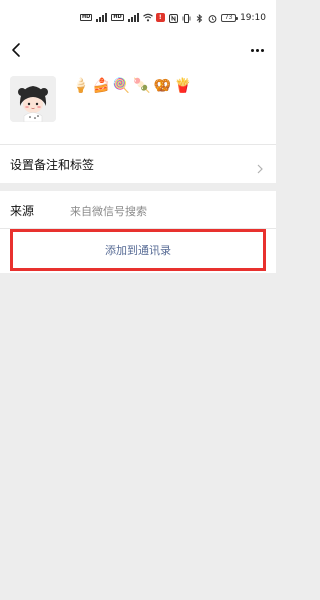 The image size is (320, 600). What do you see at coordinates (138, 104) in the screenshot?
I see `profile-header: 🍦 🍰 🍭 🍡 🥨 🍟` at bounding box center [138, 104].